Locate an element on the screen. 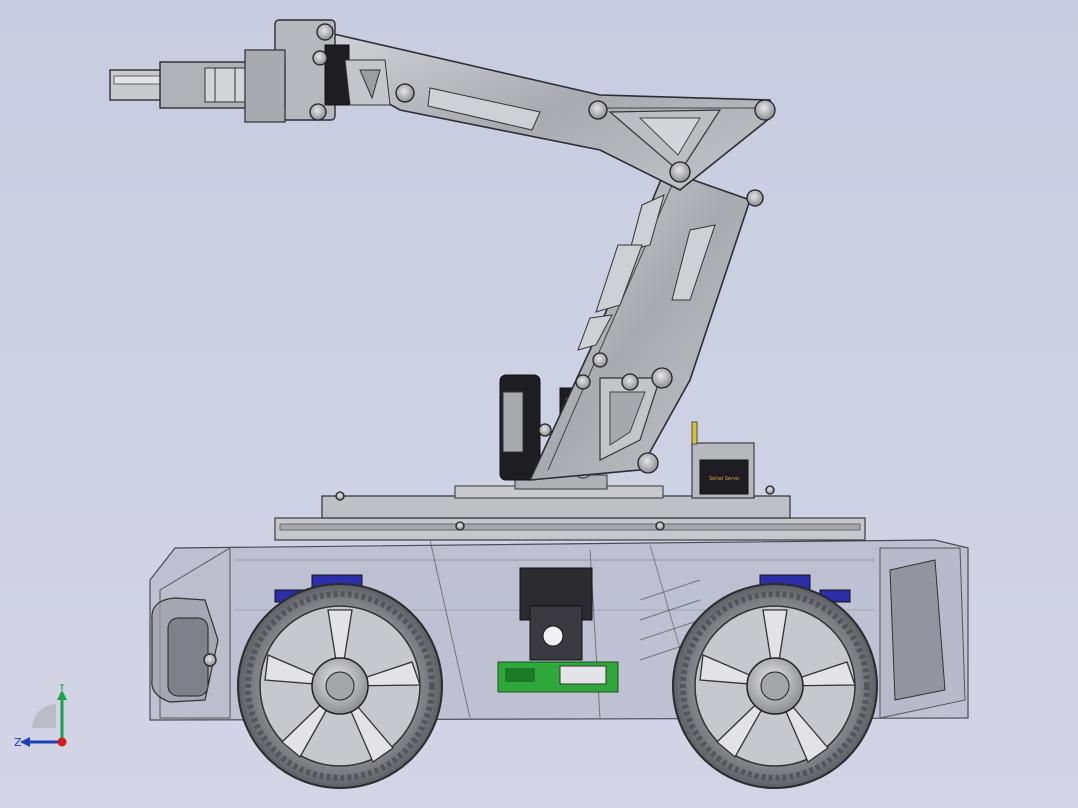 The height and width of the screenshot is (808, 1078). front-wheel is located at coordinates (340, 686).